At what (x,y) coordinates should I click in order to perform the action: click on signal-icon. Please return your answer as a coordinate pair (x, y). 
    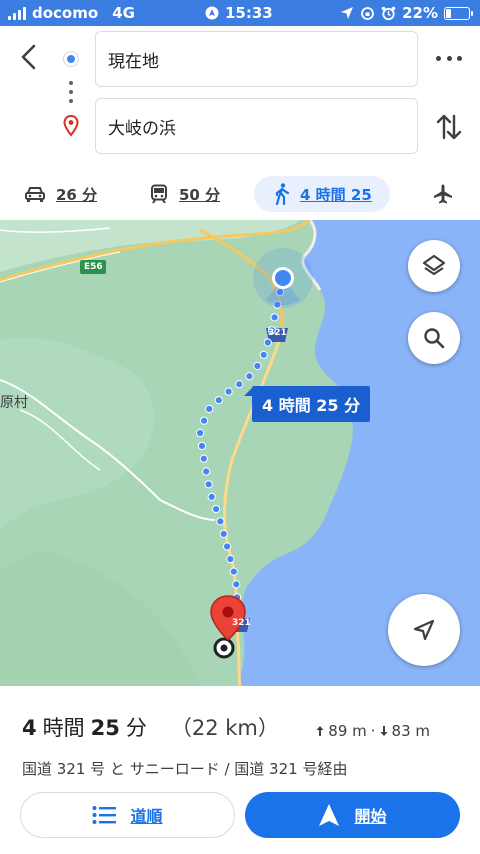
    Looking at the image, I should click on (17, 13).